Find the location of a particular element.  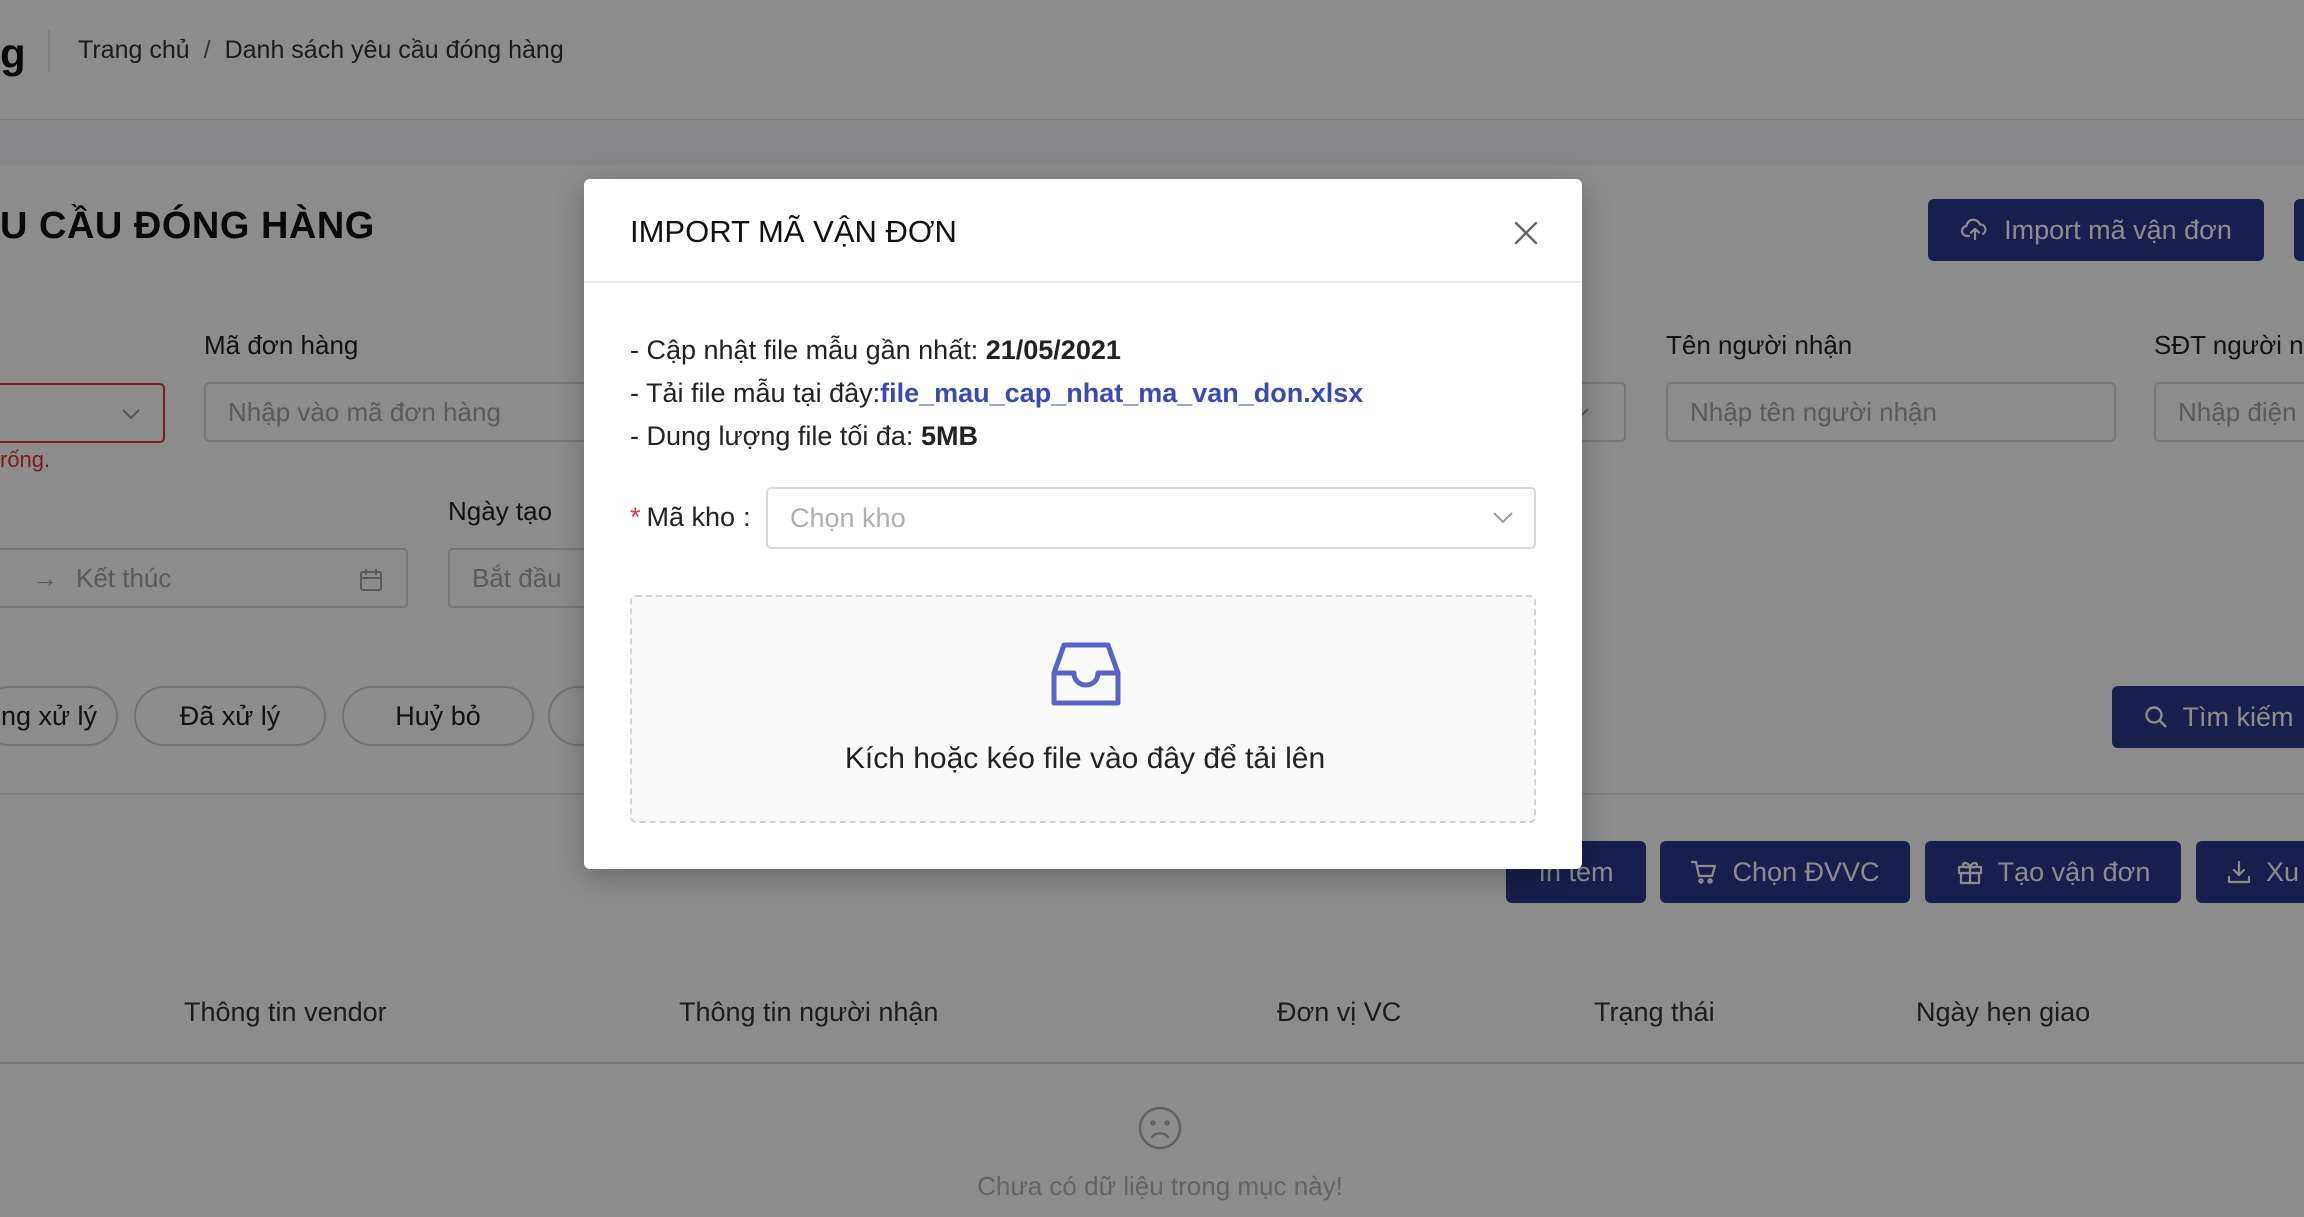

max-file-size-line: - Dung lượng file tối đa: 5MB is located at coordinates (804, 436).